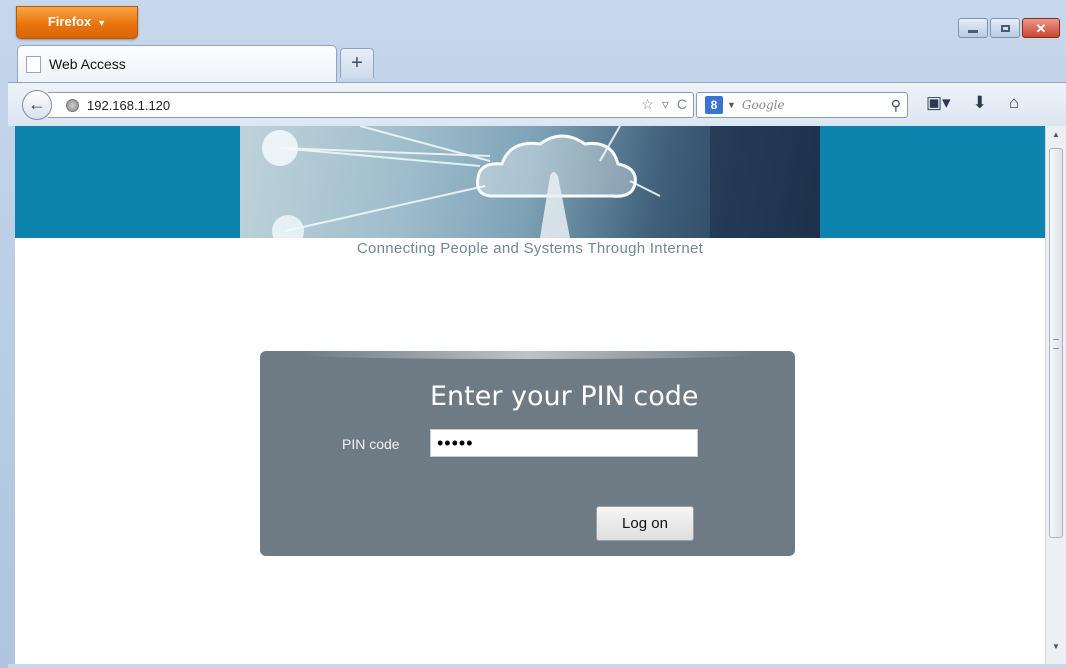 Image resolution: width=1066 pixels, height=668 pixels. What do you see at coordinates (564, 396) in the screenshot?
I see `login-title: Enter your PIN code` at bounding box center [564, 396].